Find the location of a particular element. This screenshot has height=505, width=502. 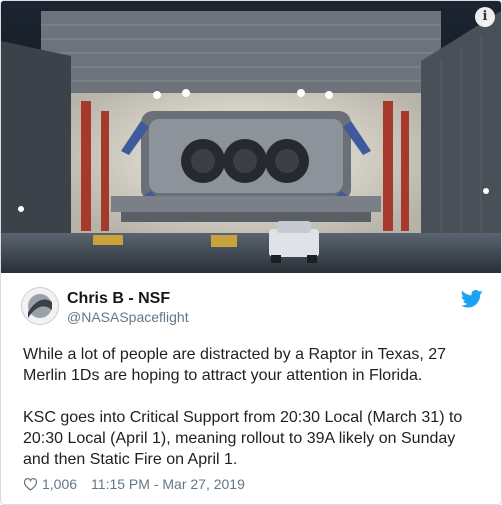

avatar is located at coordinates (40, 306).